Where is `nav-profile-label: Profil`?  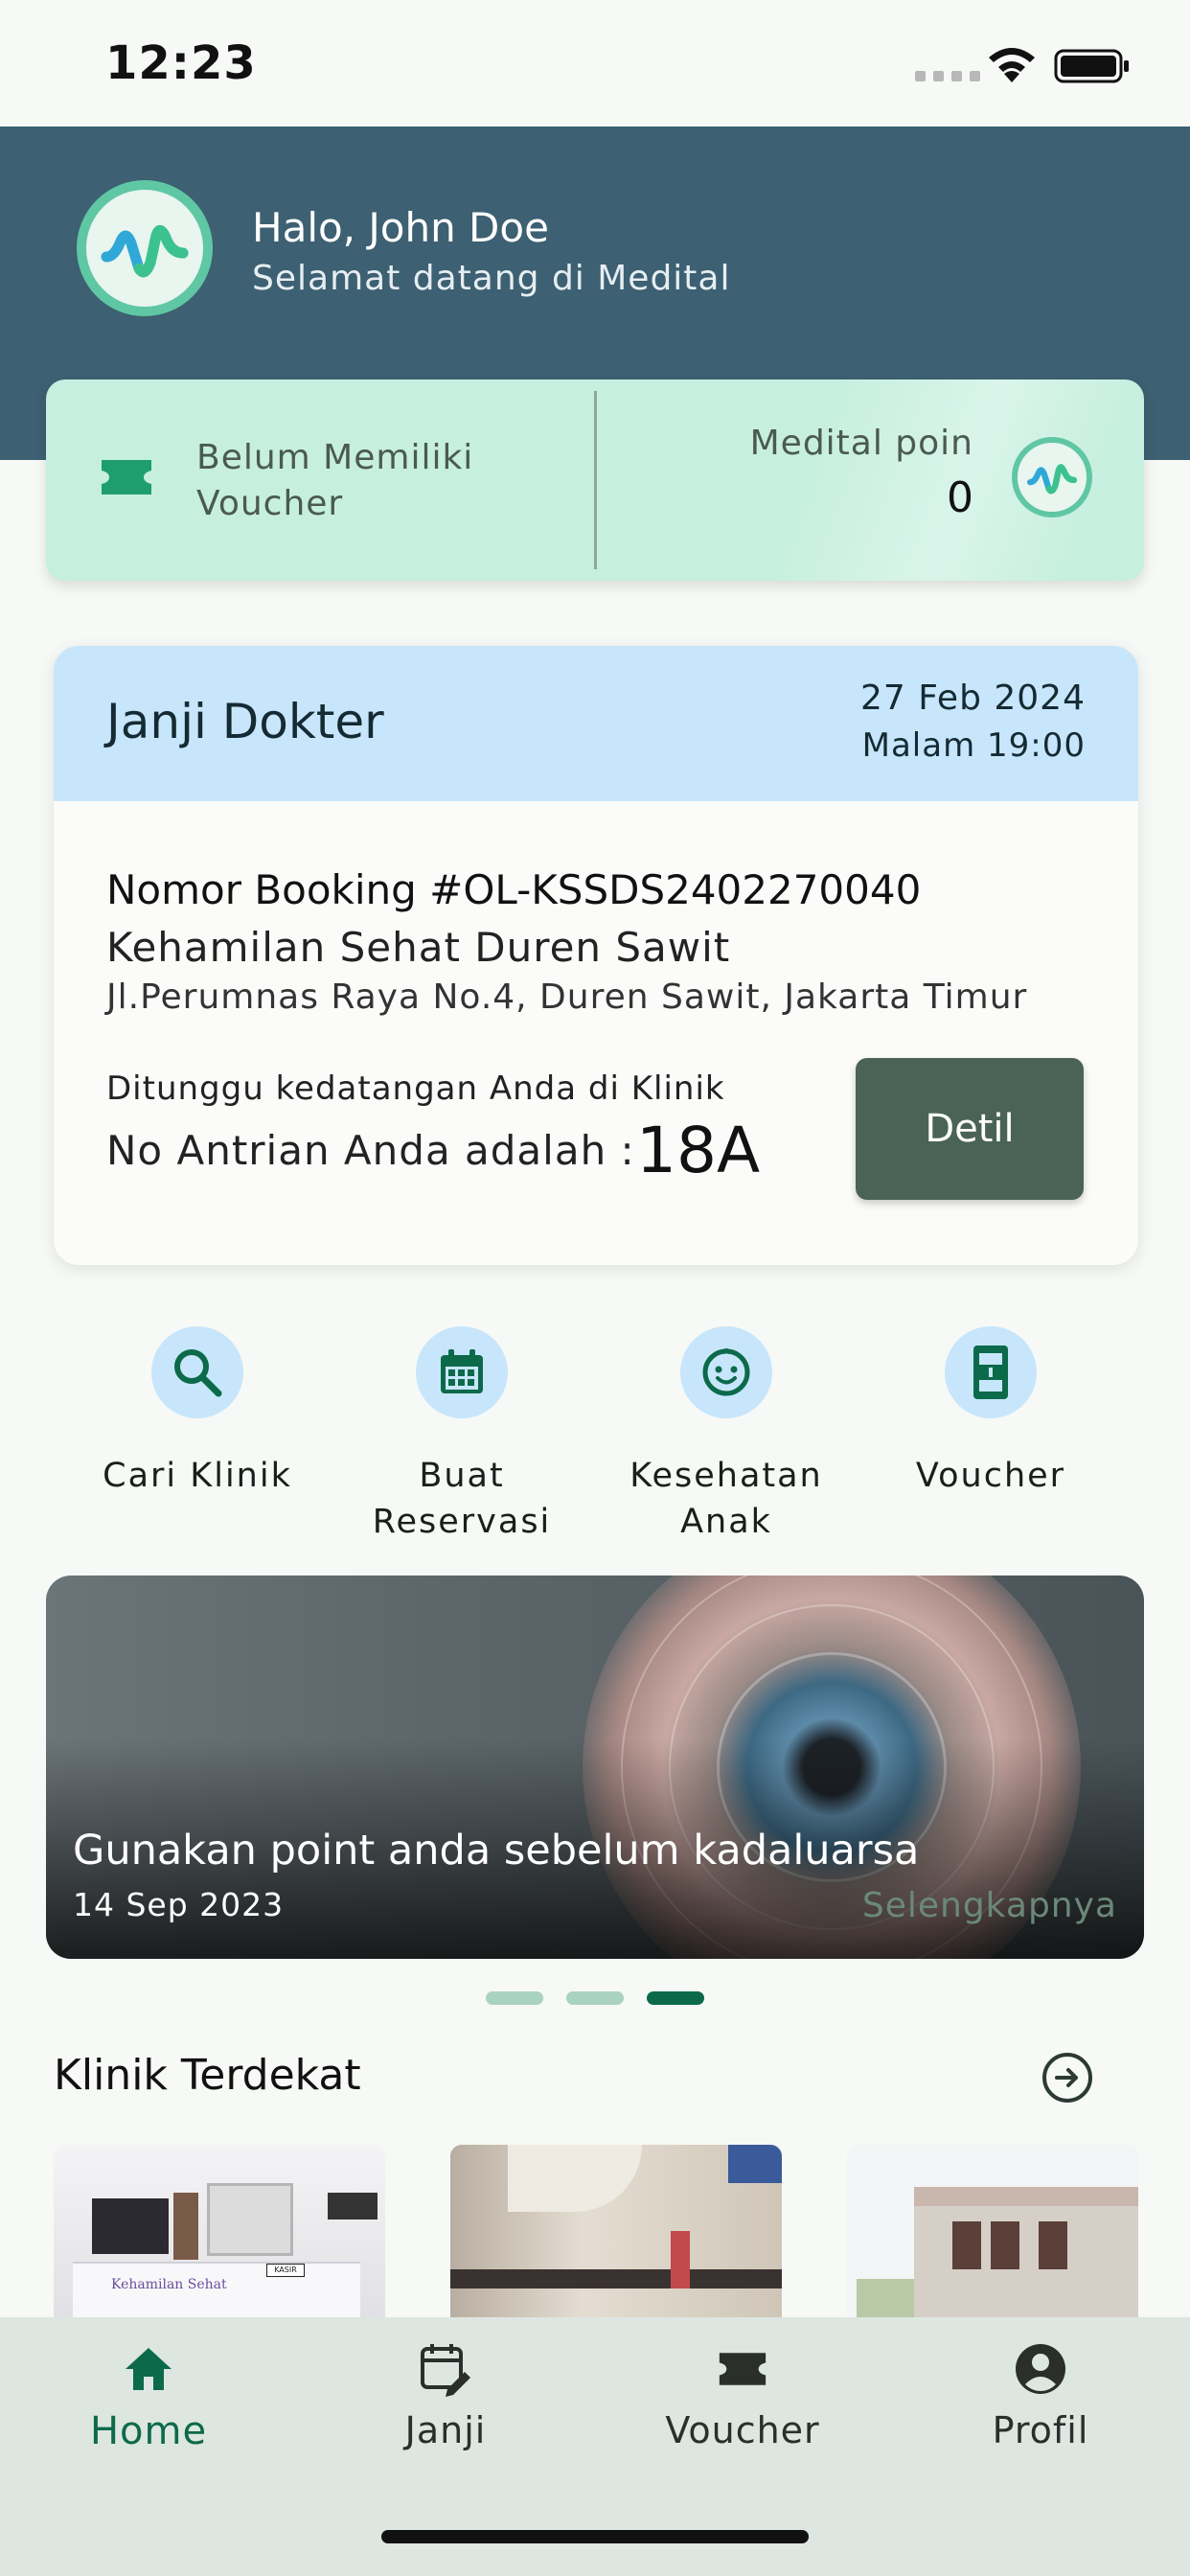
nav-profile-label: Profil is located at coordinates (1040, 2430).